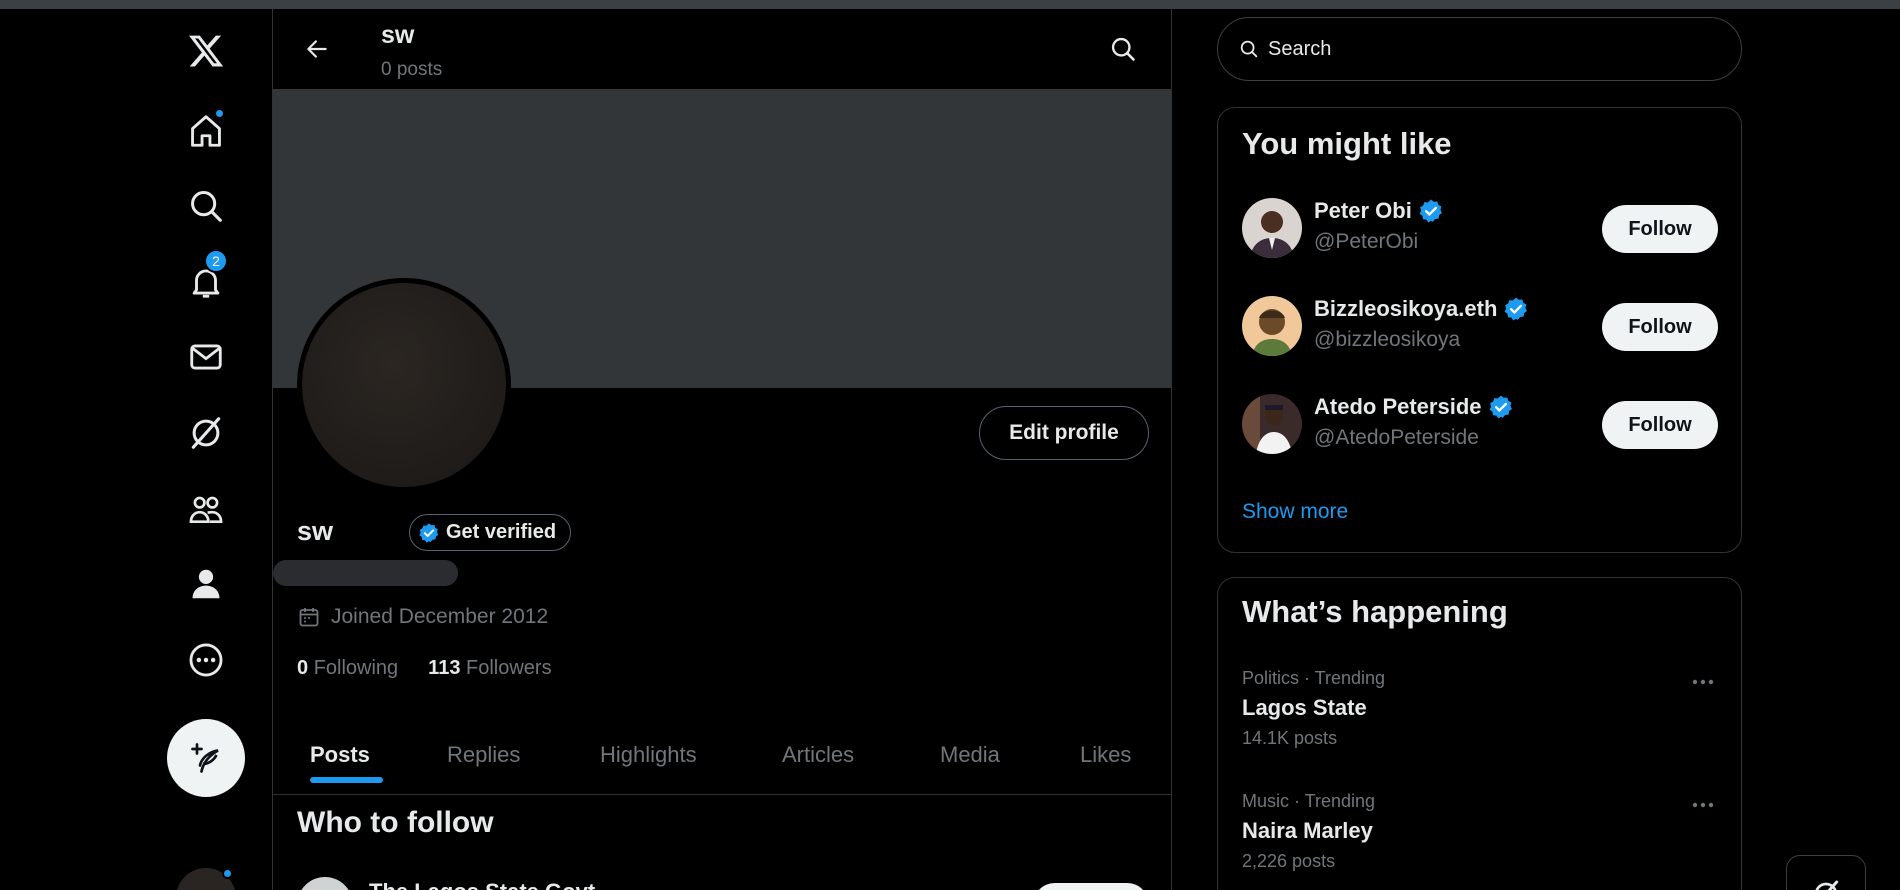  I want to click on trend-count: 2,226 posts, so click(1289, 861).